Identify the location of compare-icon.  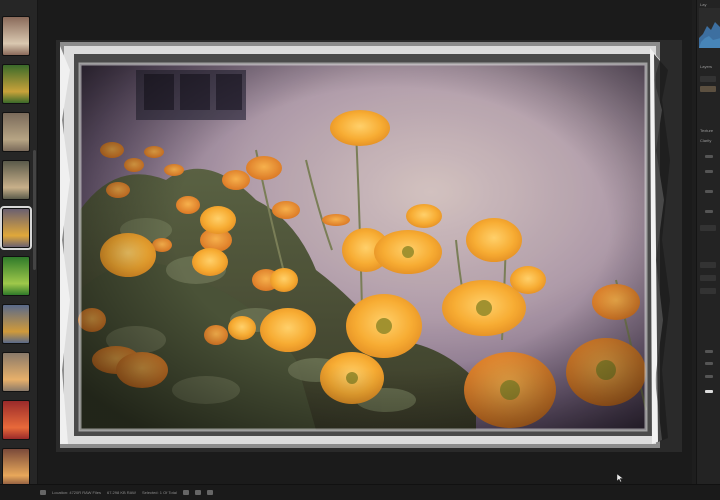
(197, 492).